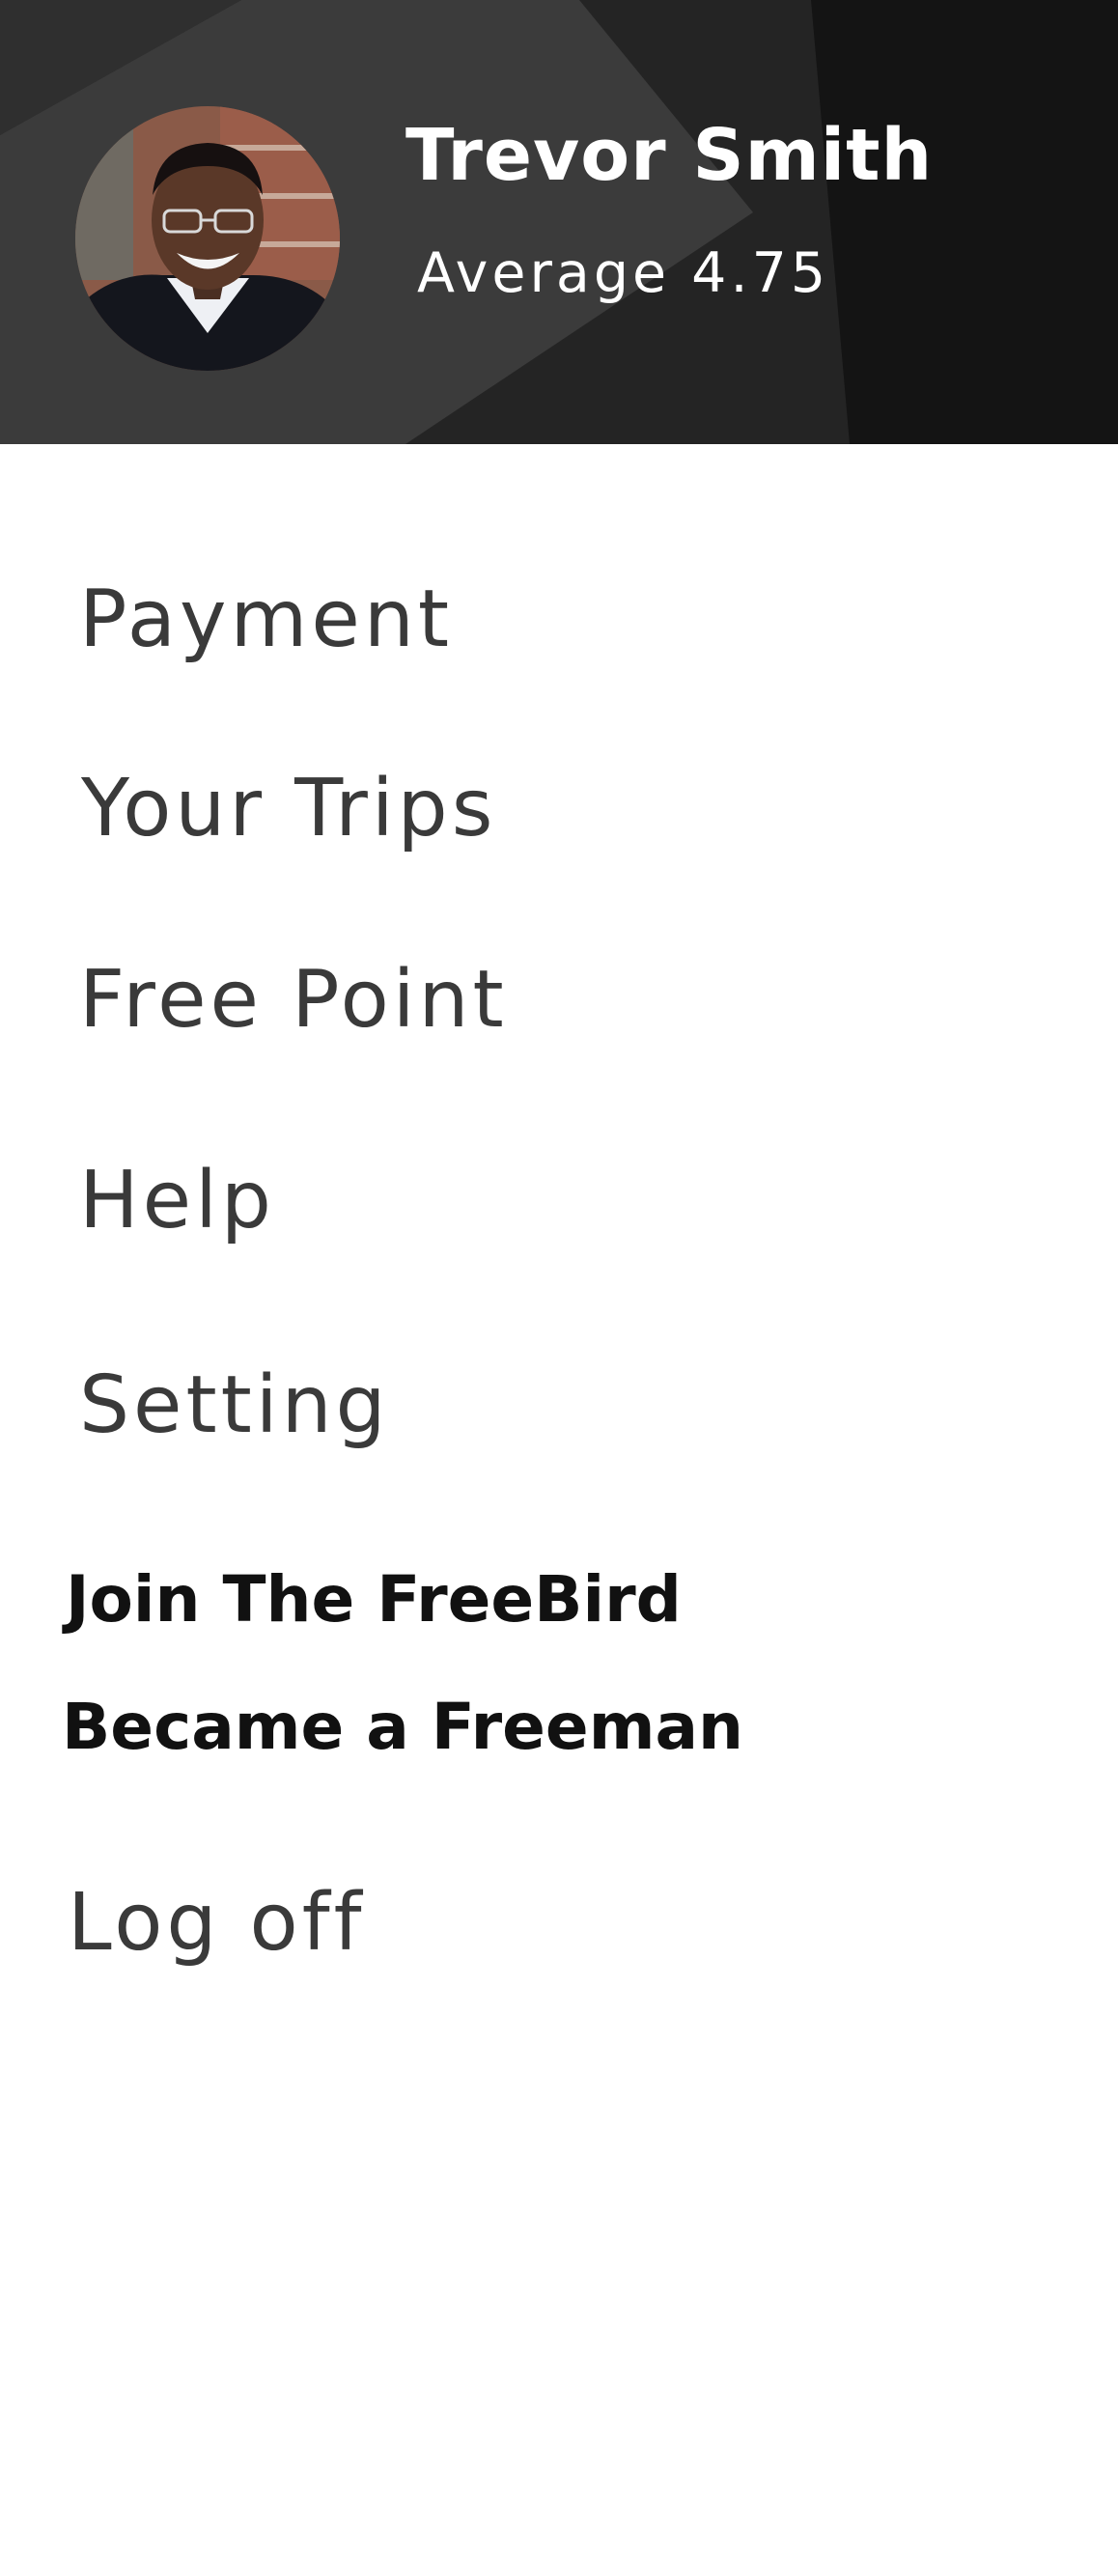 This screenshot has width=1118, height=2576. Describe the element at coordinates (266, 620) in the screenshot. I see `menu-item-payment: Payment` at that location.